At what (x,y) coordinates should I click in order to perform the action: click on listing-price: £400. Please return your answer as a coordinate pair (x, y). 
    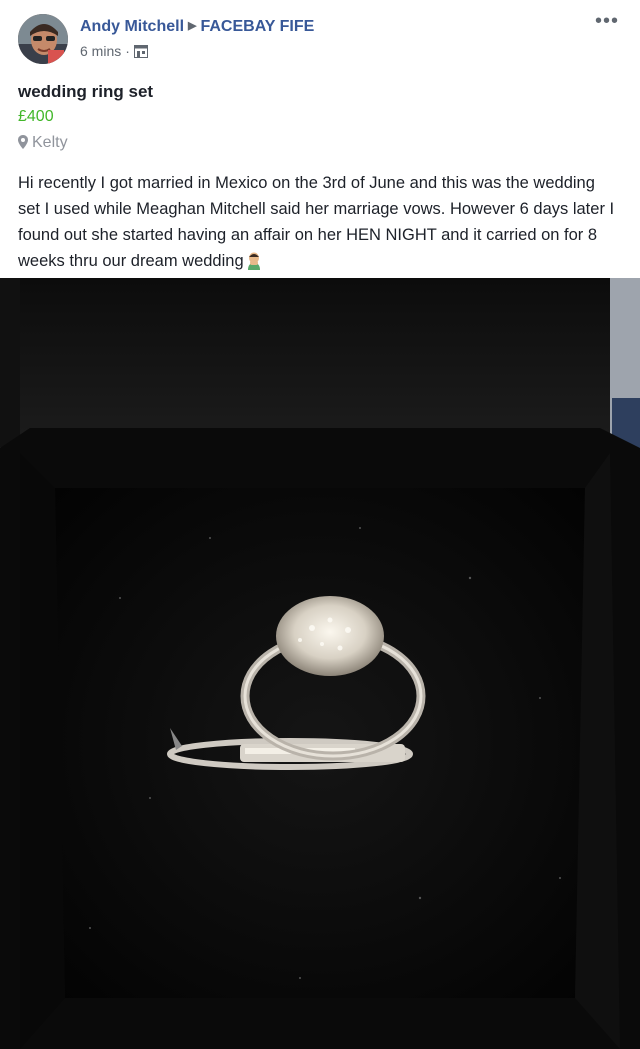
    Looking at the image, I should click on (36, 116).